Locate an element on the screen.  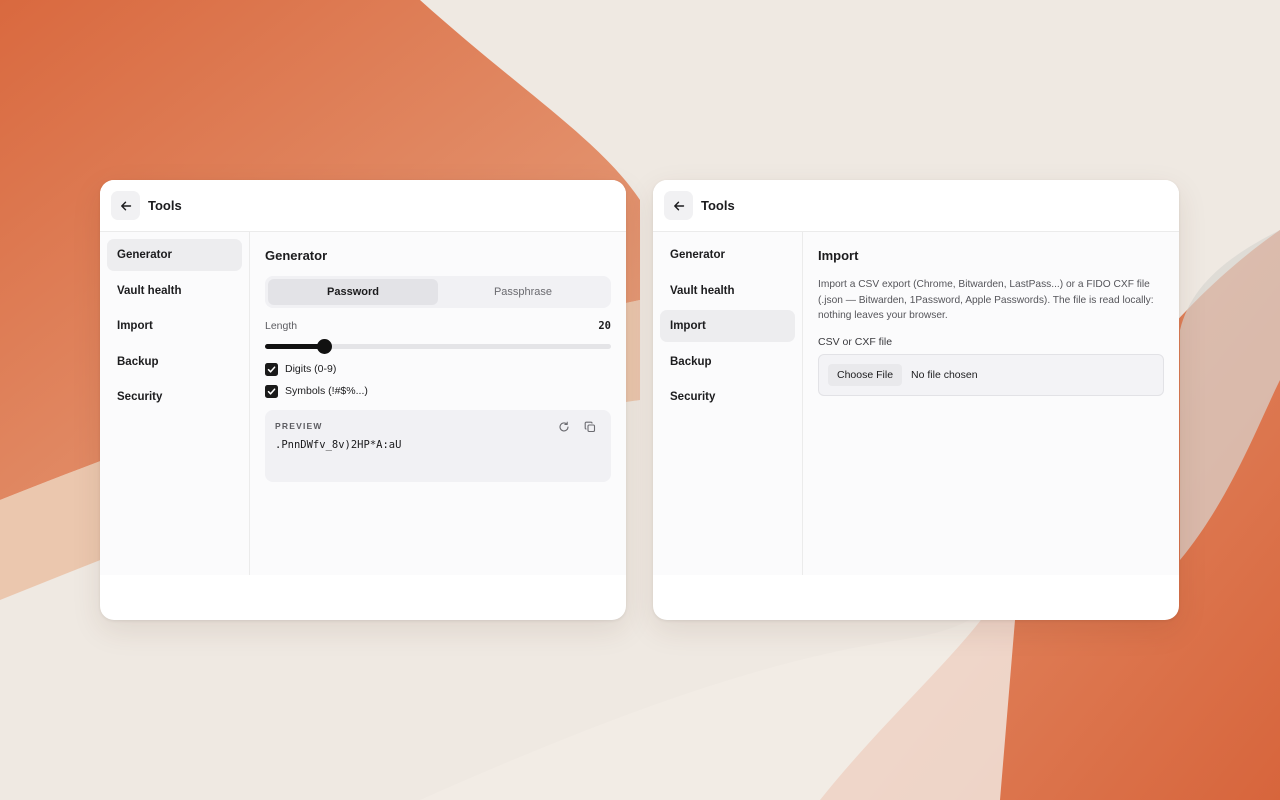
length-value: 20 is located at coordinates (604, 326).